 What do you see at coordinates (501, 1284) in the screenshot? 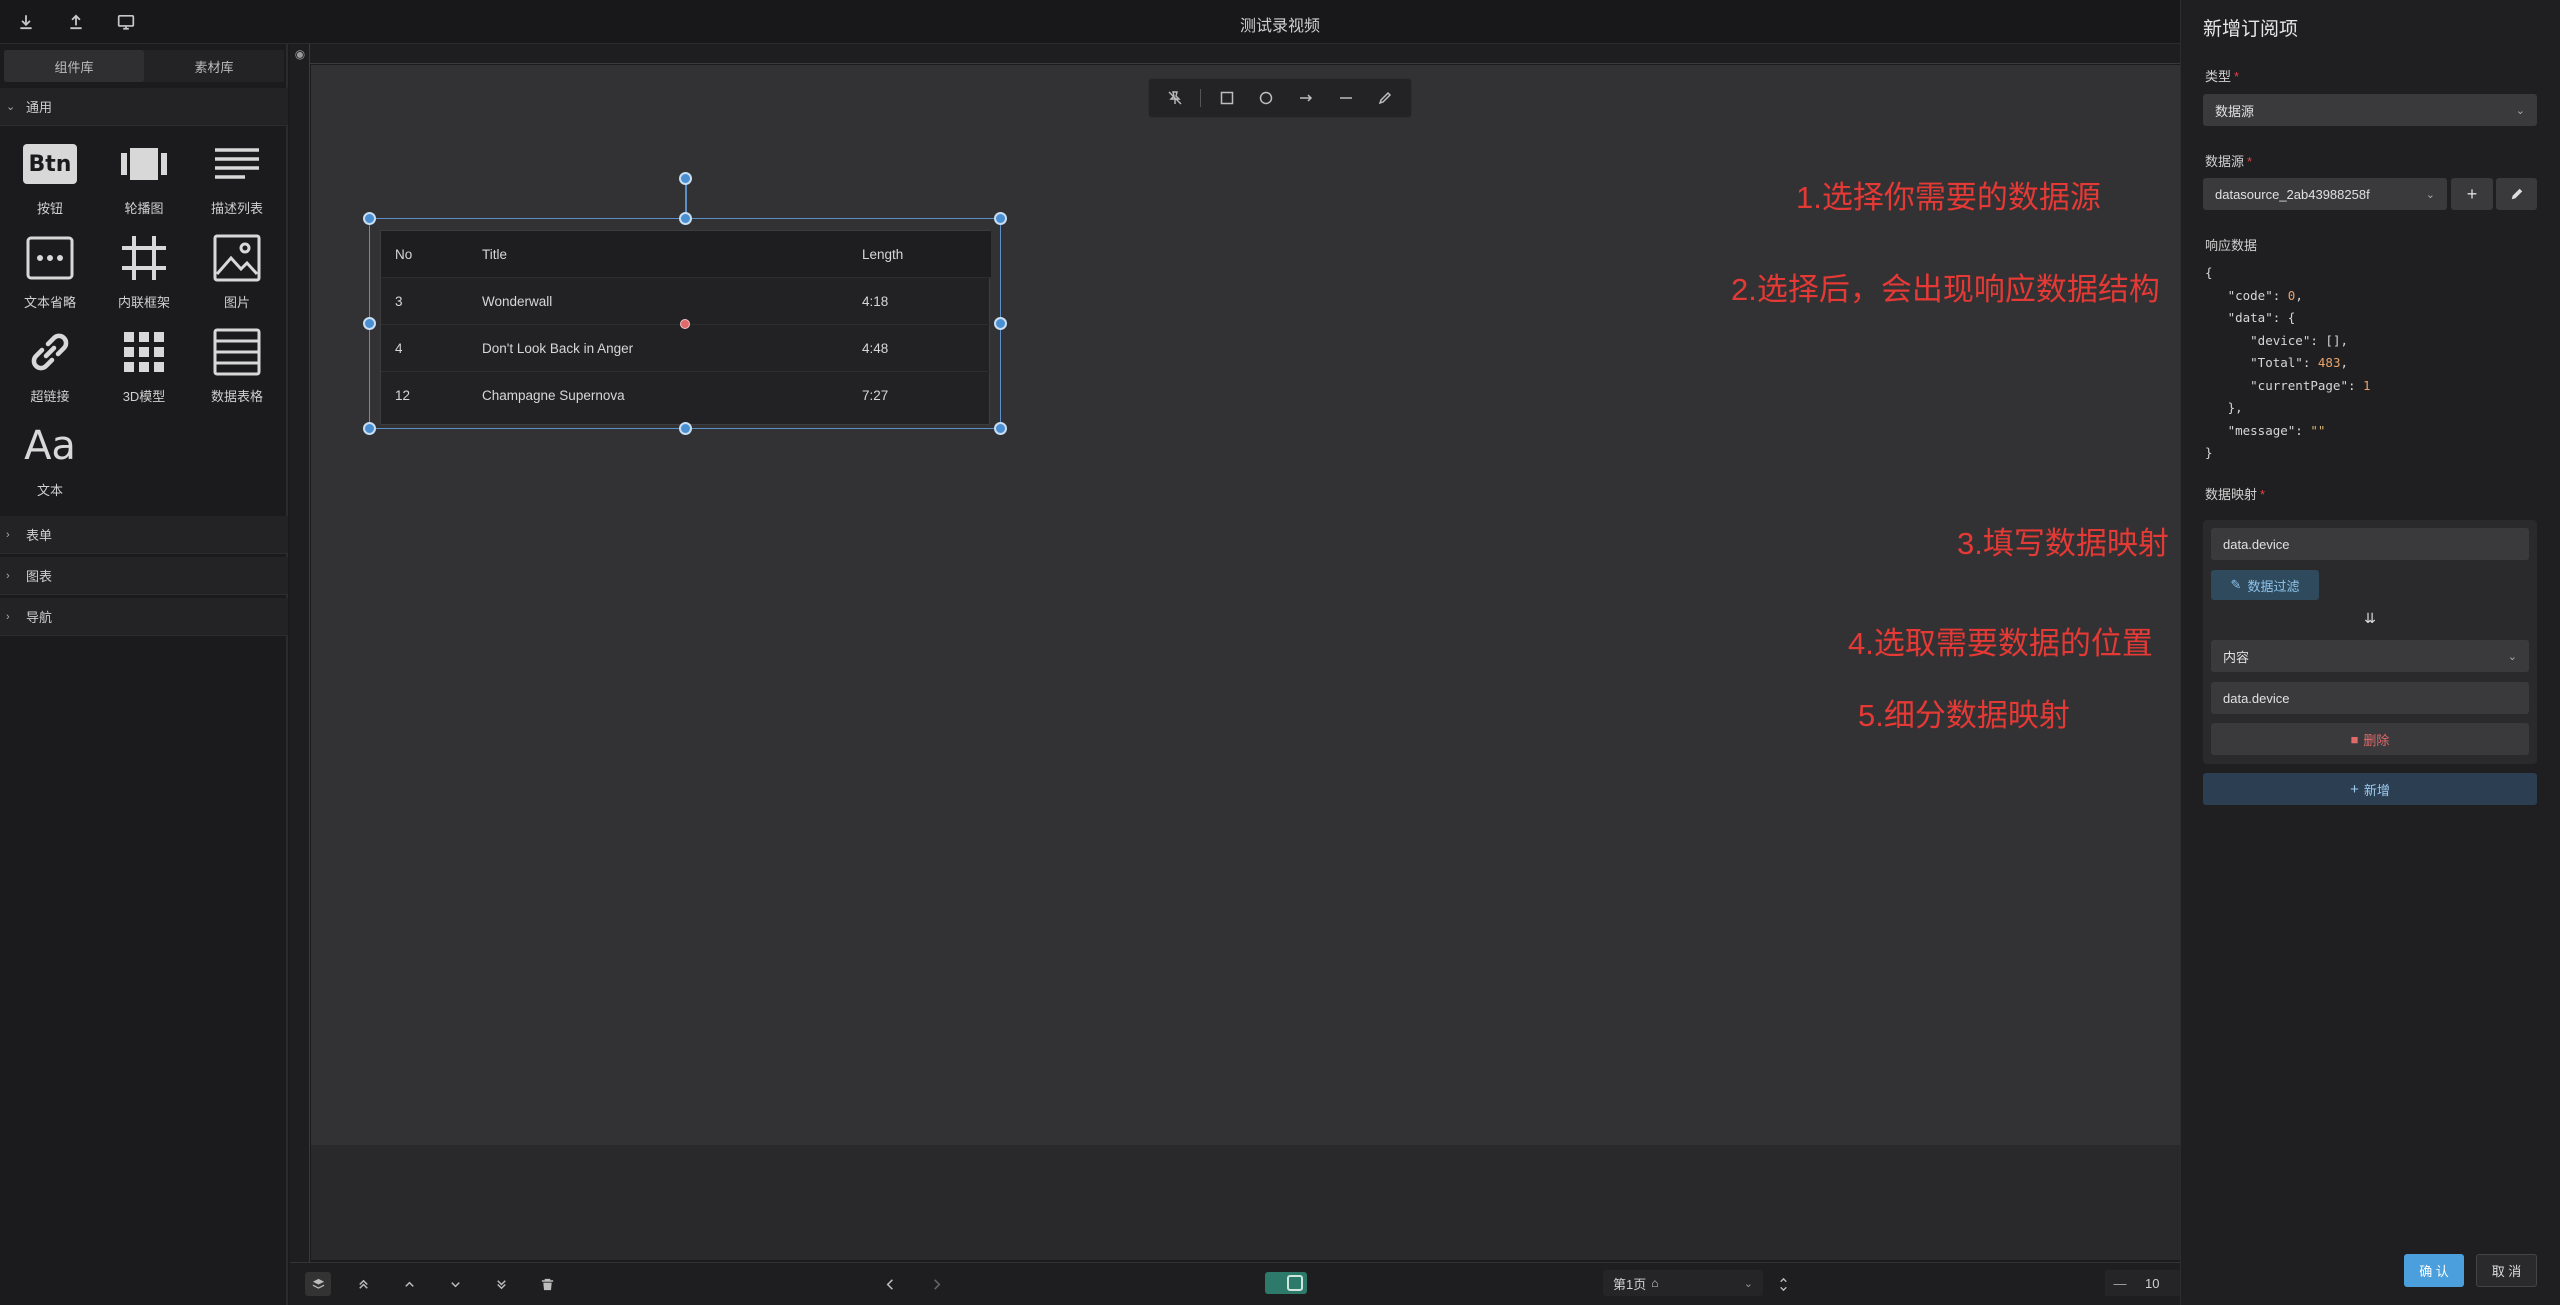
I see `send-to-back-icon` at bounding box center [501, 1284].